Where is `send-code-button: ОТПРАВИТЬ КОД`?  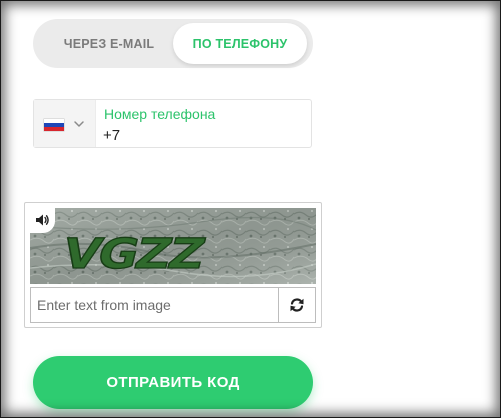 send-code-button: ОТПРАВИТЬ КОД is located at coordinates (173, 382).